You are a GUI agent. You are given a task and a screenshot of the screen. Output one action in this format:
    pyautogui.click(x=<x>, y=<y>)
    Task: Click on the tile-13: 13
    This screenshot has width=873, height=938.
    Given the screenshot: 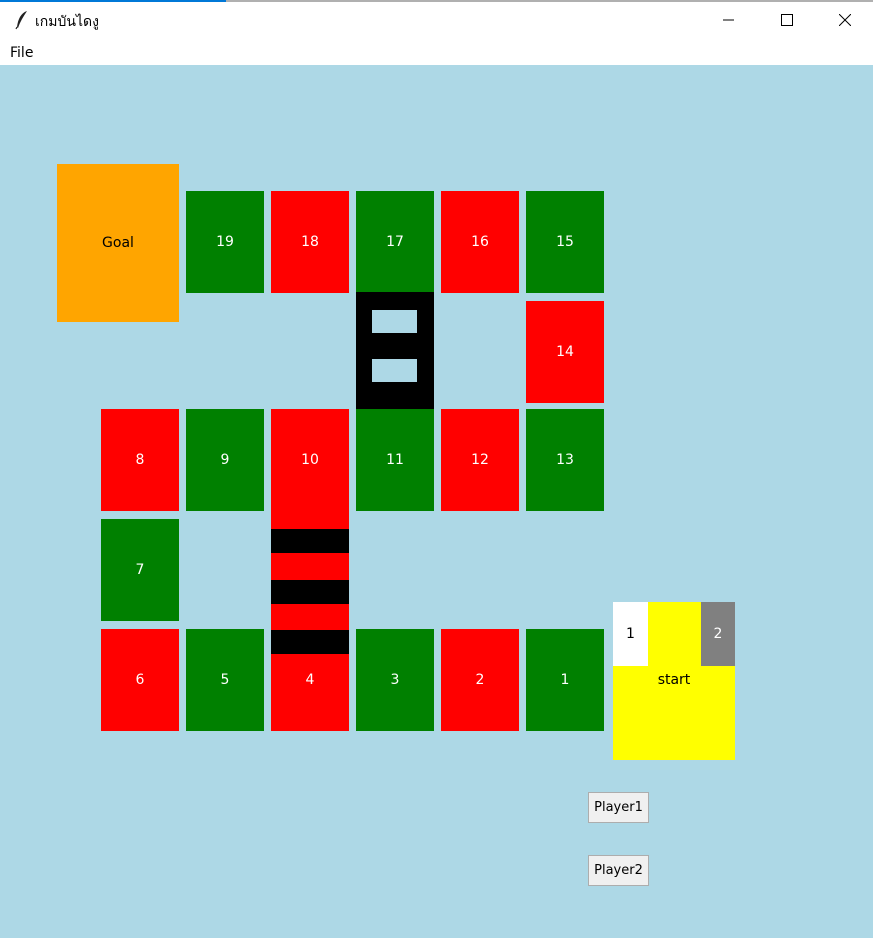 What is the action you would take?
    pyautogui.click(x=565, y=460)
    